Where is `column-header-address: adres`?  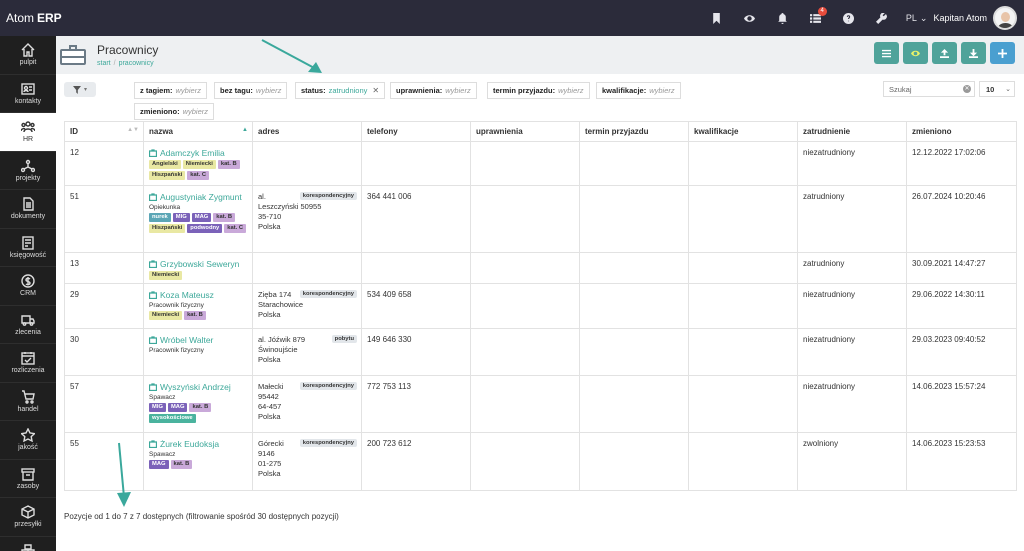
column-header-address: adres is located at coordinates (307, 131).